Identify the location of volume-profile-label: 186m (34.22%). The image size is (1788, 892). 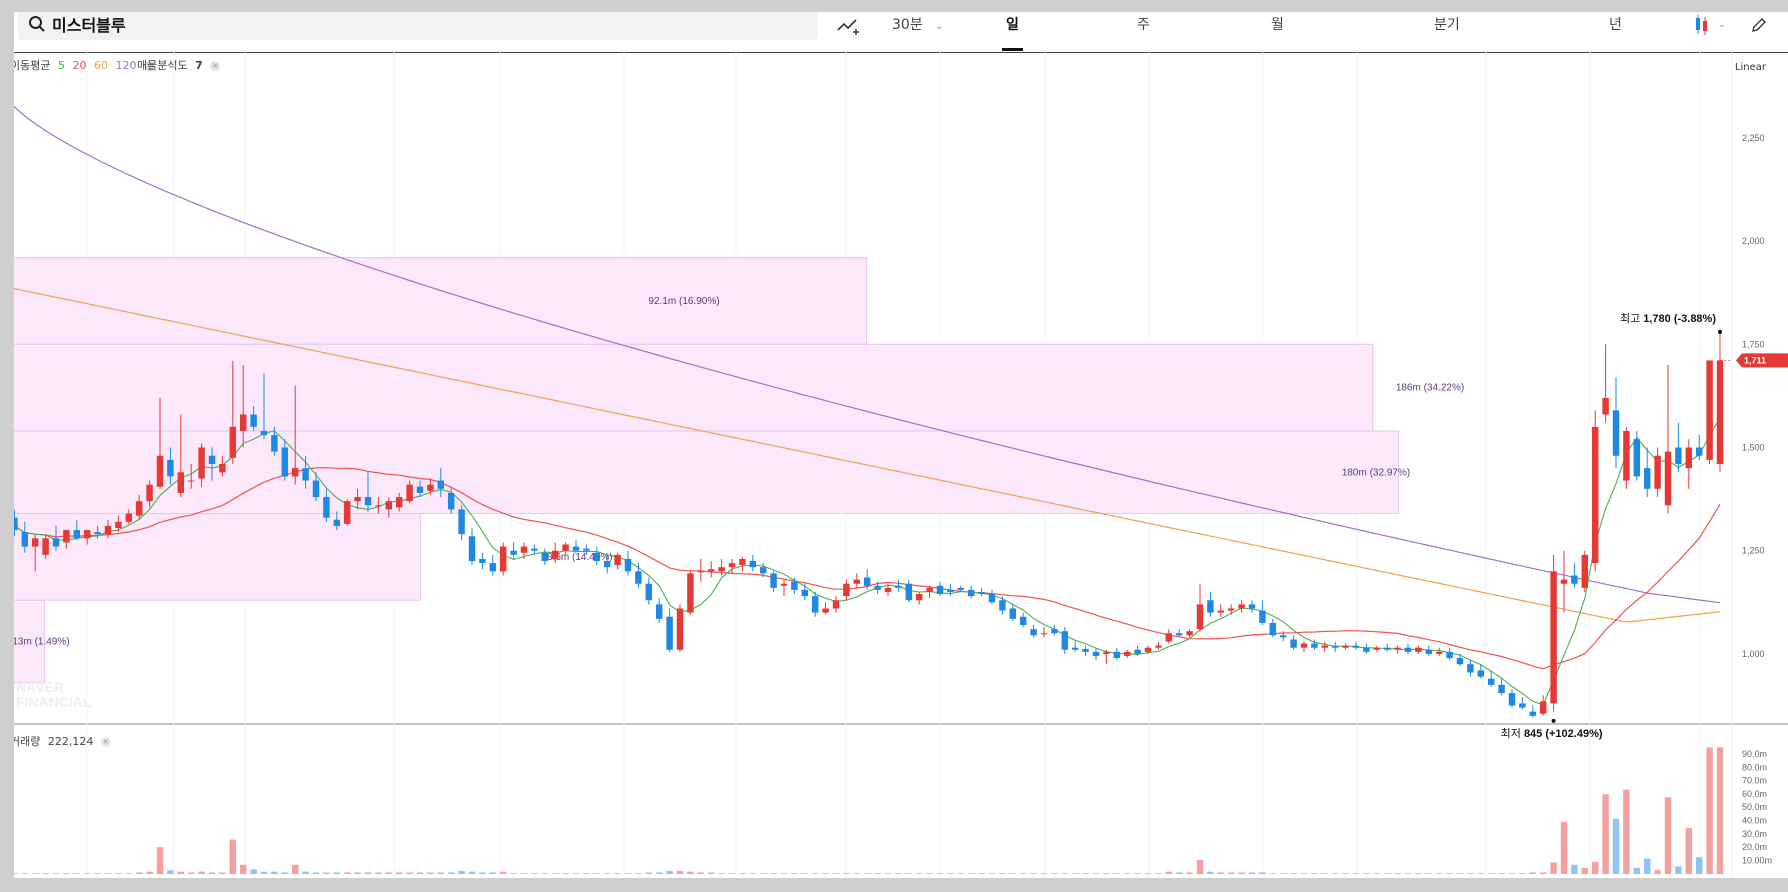
(1430, 388).